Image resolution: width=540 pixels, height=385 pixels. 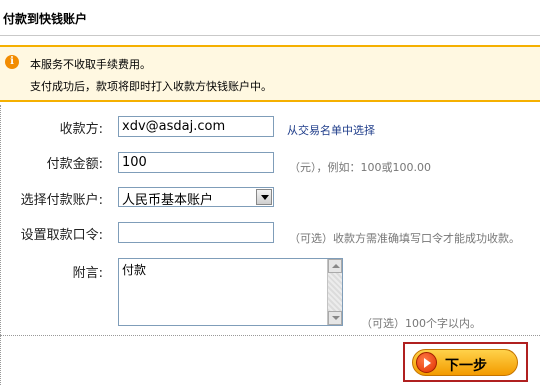 I want to click on bottom-divider, so click(x=270, y=335).